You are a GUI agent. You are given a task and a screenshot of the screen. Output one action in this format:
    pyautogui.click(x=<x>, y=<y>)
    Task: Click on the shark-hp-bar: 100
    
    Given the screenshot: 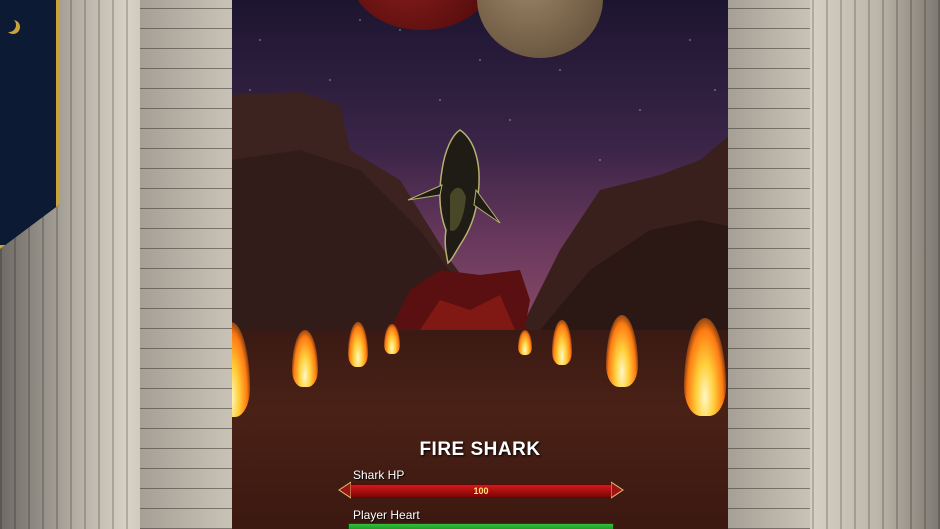 What is the action you would take?
    pyautogui.click(x=481, y=490)
    